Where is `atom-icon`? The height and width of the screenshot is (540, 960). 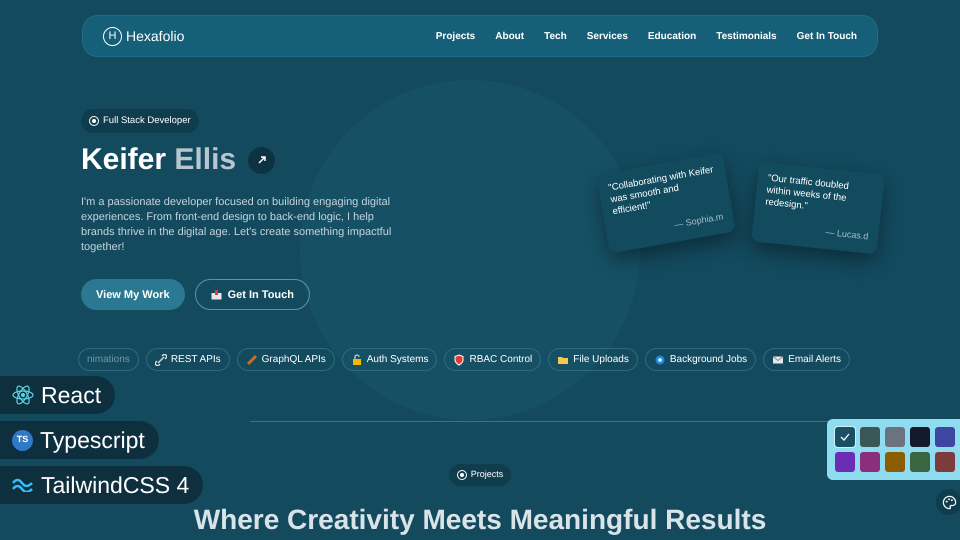
atom-icon is located at coordinates (23, 395).